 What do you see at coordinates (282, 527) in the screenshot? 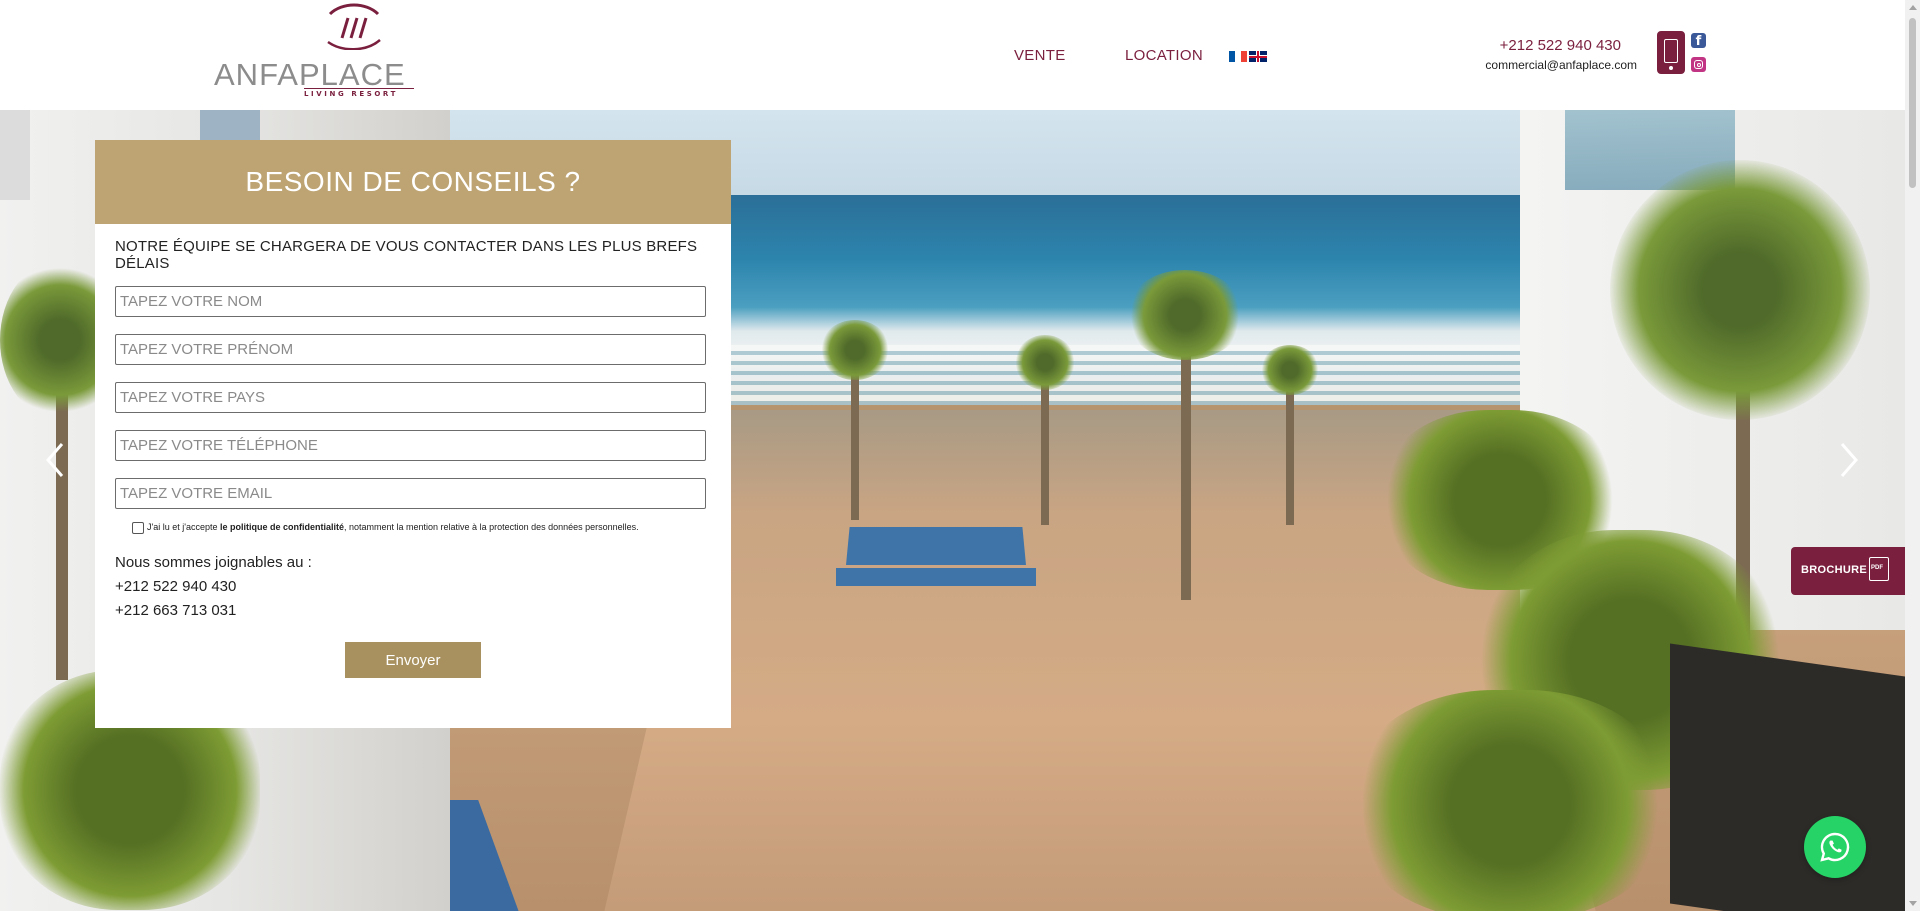
I see `privacy-policy-link: le politique de confidentialité` at bounding box center [282, 527].